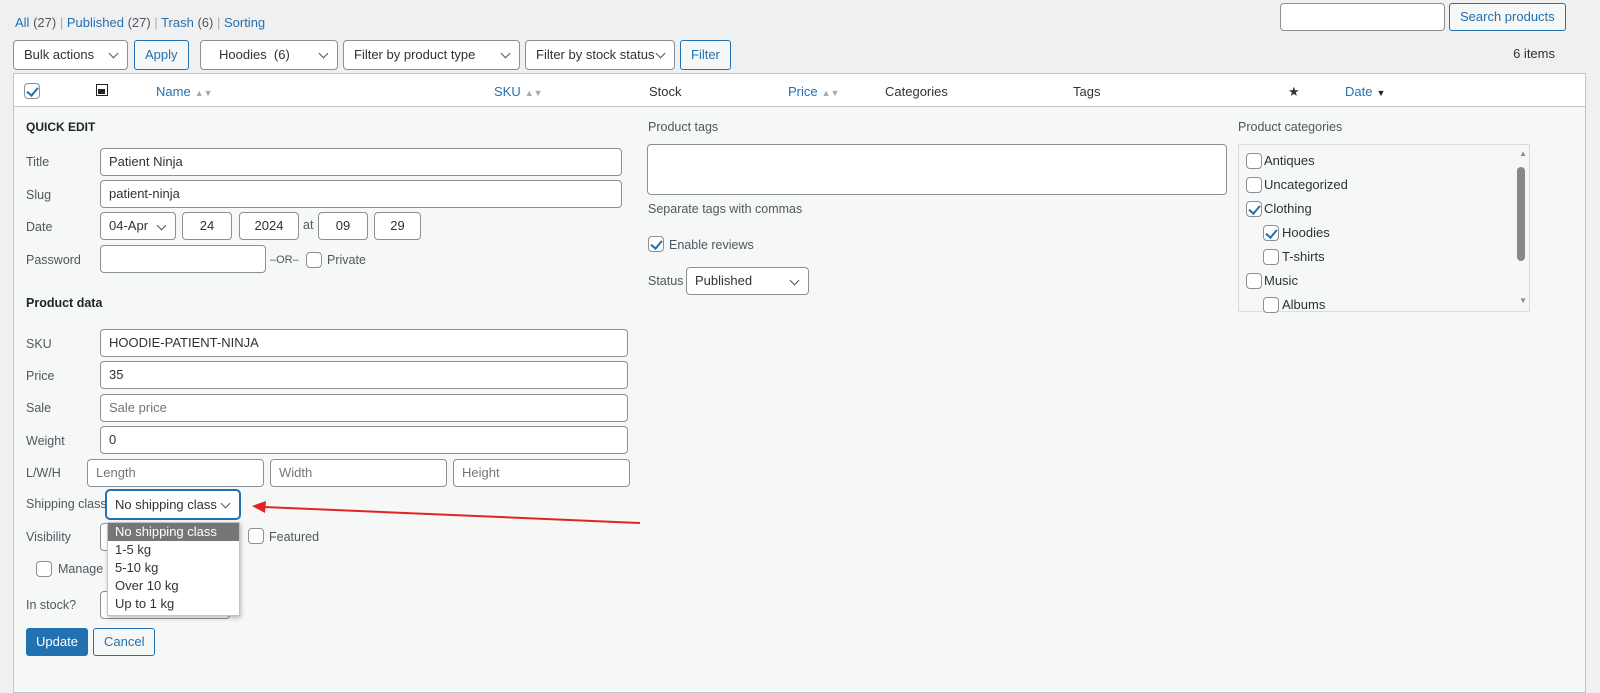 The height and width of the screenshot is (693, 1600). I want to click on in-stock-label: In stock?, so click(51, 605).